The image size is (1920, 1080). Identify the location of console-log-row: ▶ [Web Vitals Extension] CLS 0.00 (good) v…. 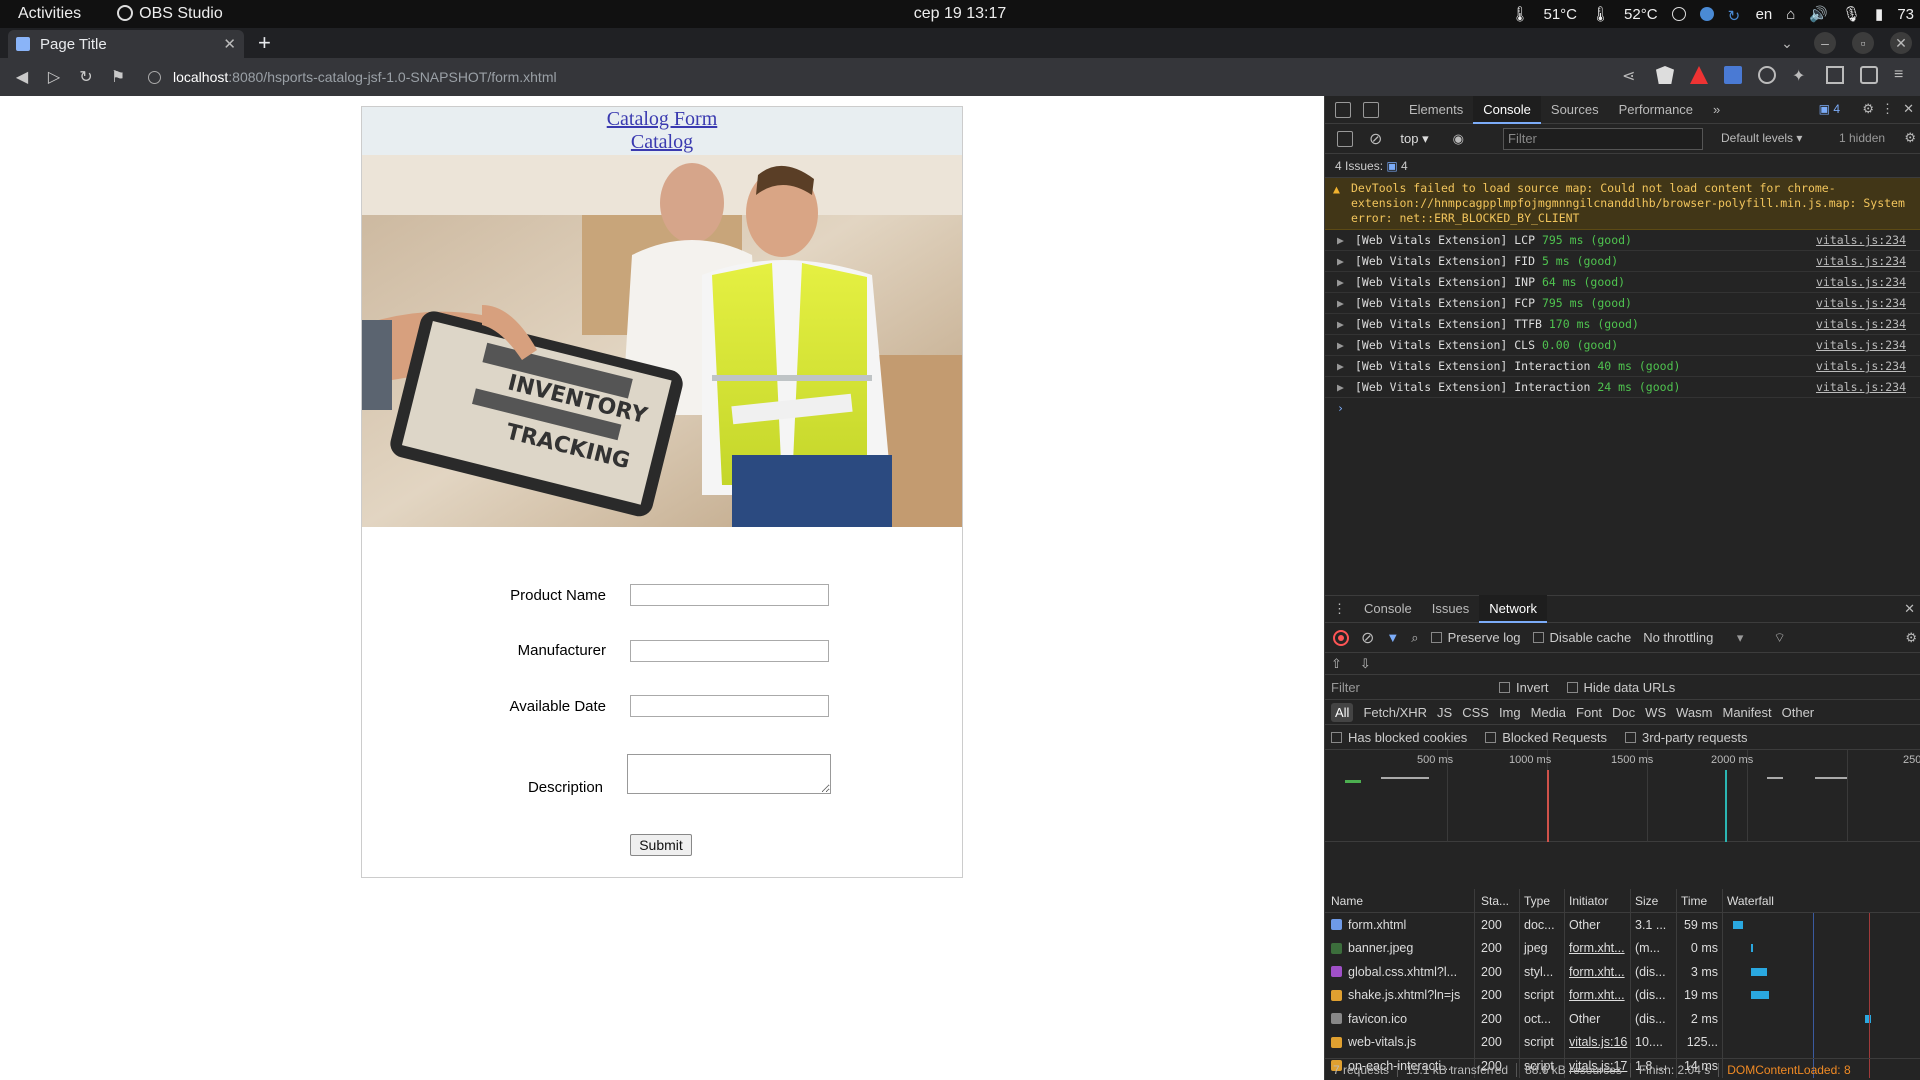
(1622, 345).